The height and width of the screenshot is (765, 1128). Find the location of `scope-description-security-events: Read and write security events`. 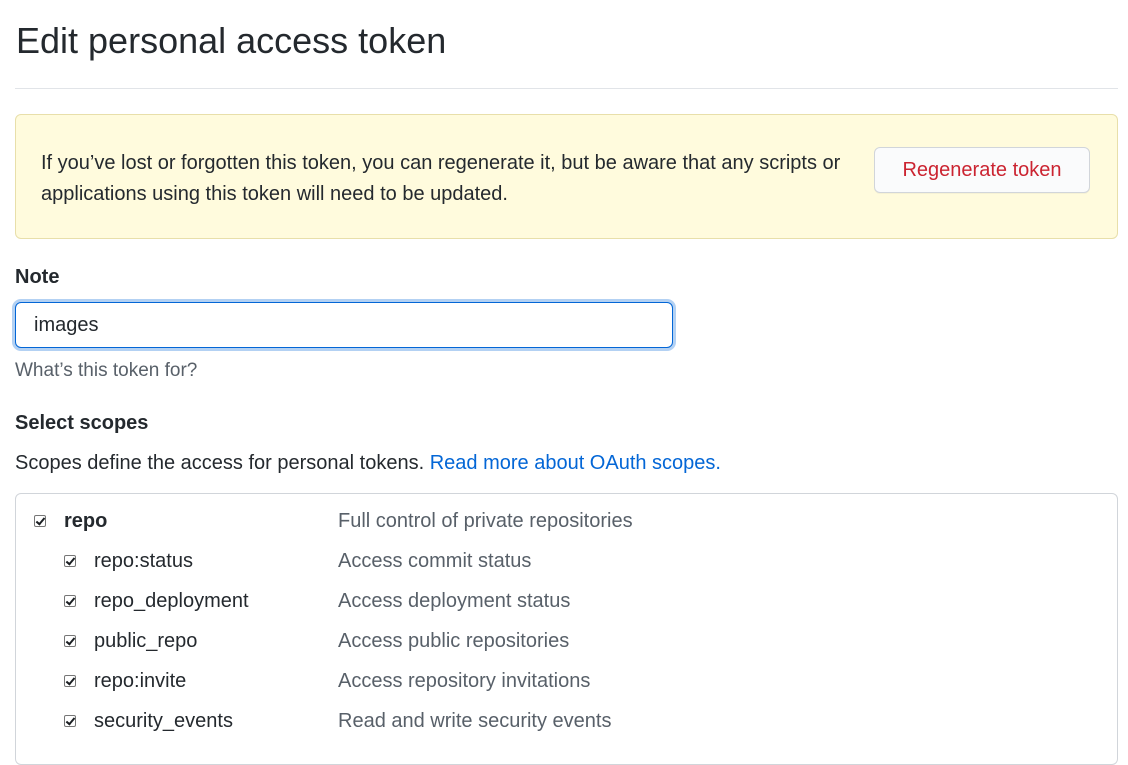

scope-description-security-events: Read and write security events is located at coordinates (475, 721).